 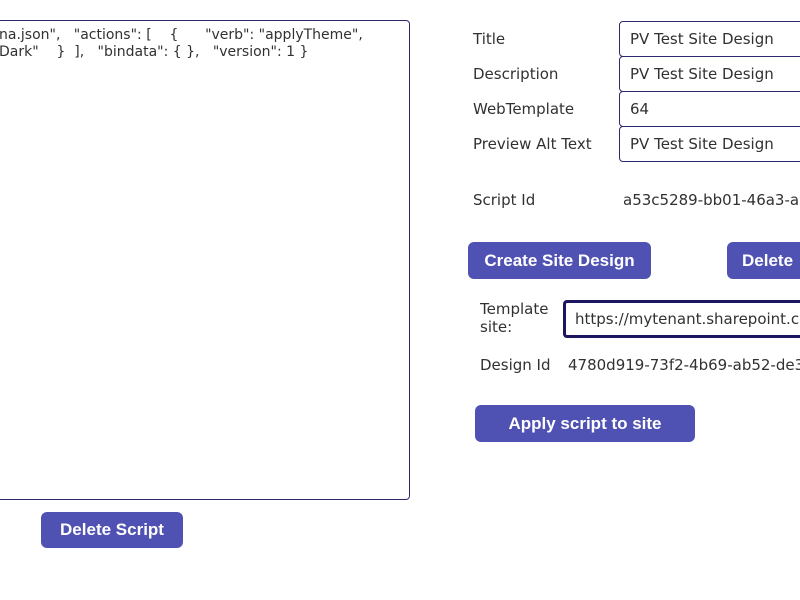 What do you see at coordinates (504, 200) in the screenshot?
I see `script-id-label: Script Id` at bounding box center [504, 200].